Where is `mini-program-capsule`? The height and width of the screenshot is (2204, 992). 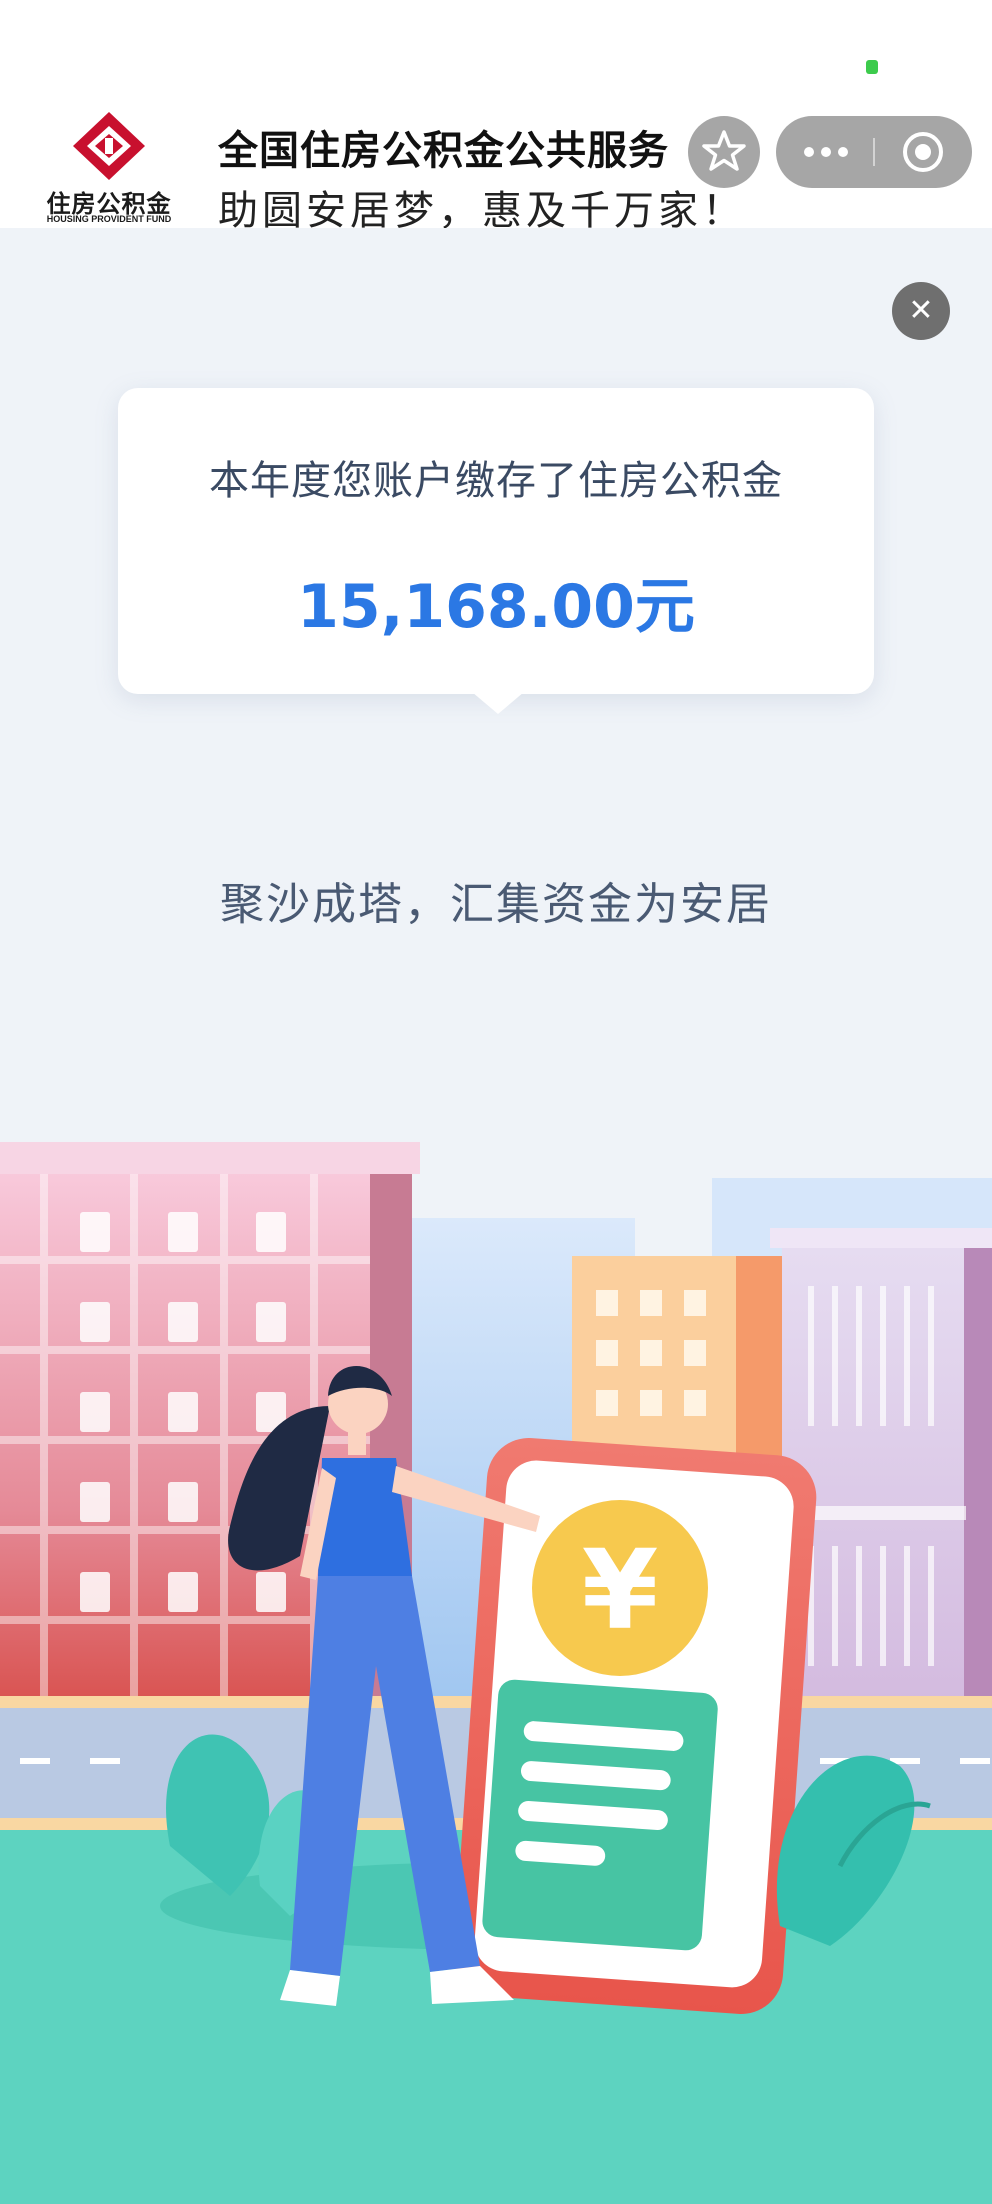
mini-program-capsule is located at coordinates (874, 152).